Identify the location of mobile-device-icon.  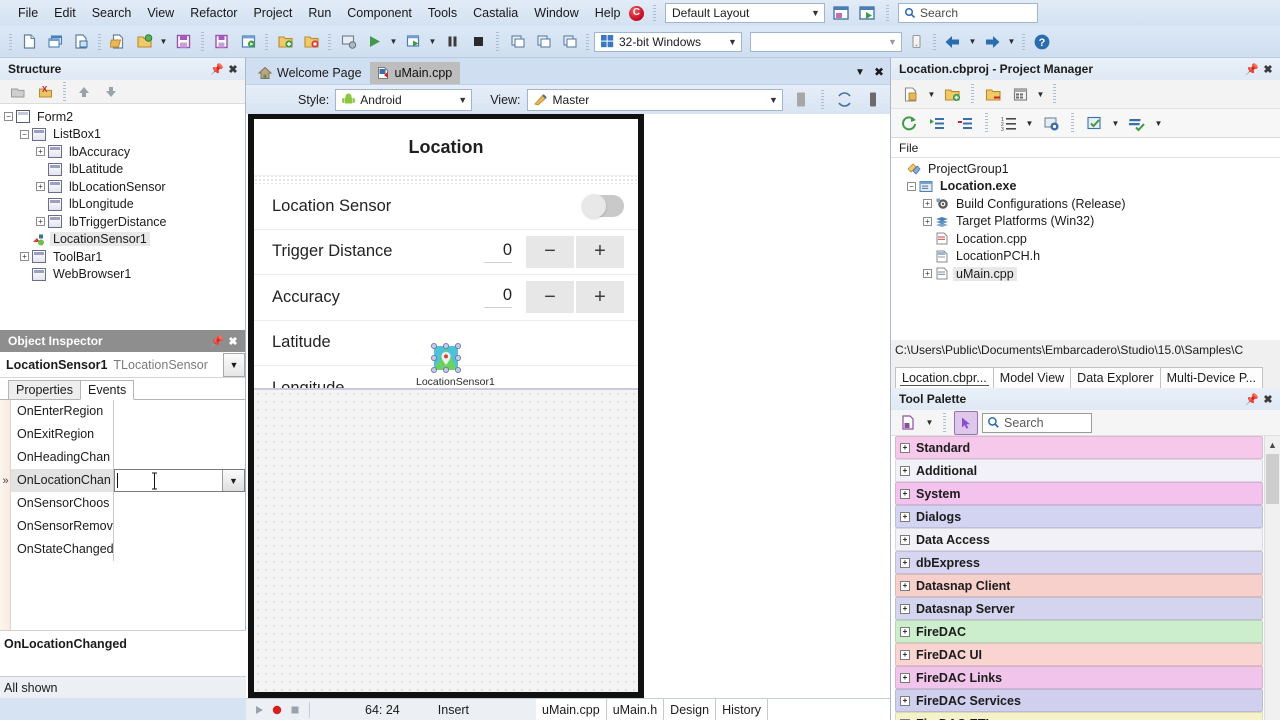
(916, 42).